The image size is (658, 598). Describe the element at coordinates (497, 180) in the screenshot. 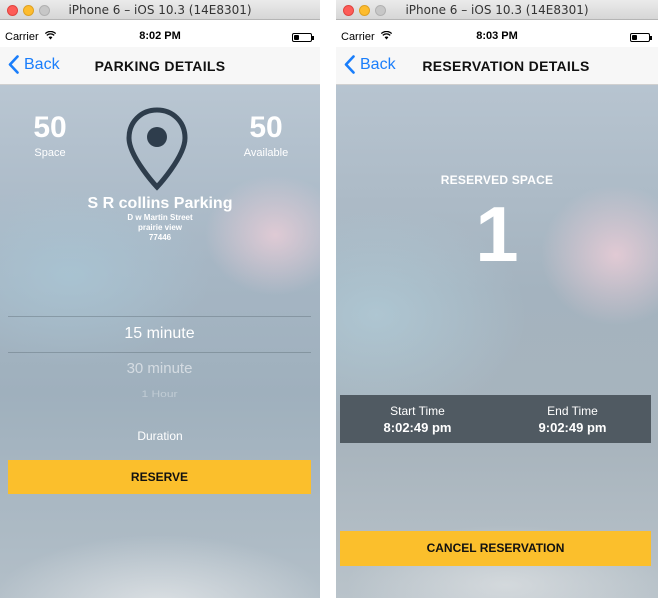

I see `reserved-space-label: RESERVED SPACE` at that location.